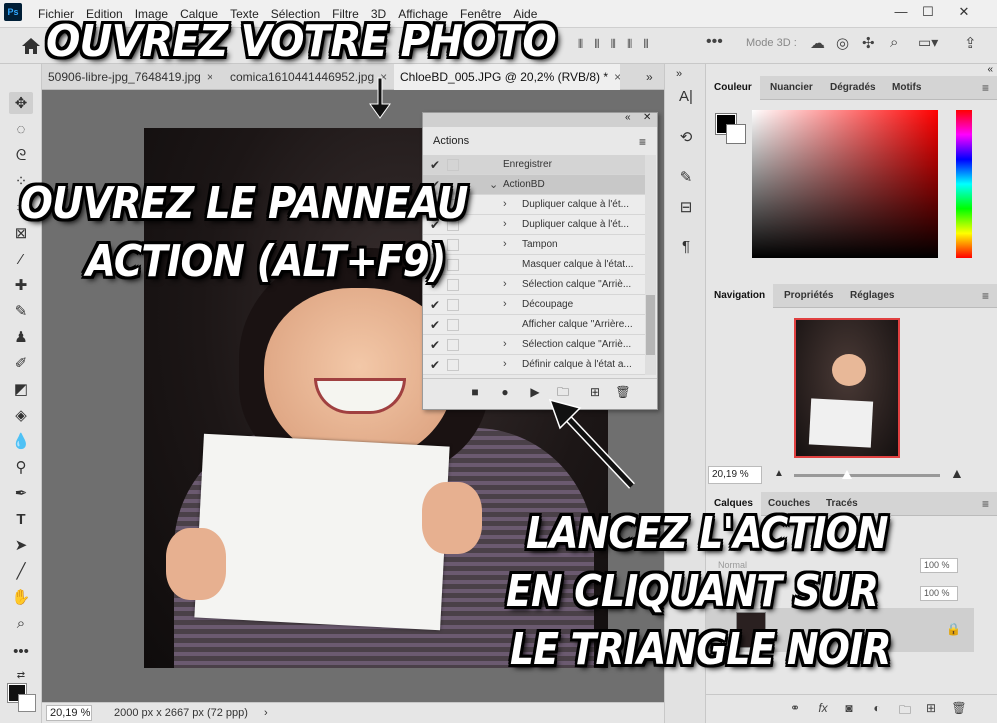  I want to click on dodge-tool-icon: ⚲, so click(21, 467).